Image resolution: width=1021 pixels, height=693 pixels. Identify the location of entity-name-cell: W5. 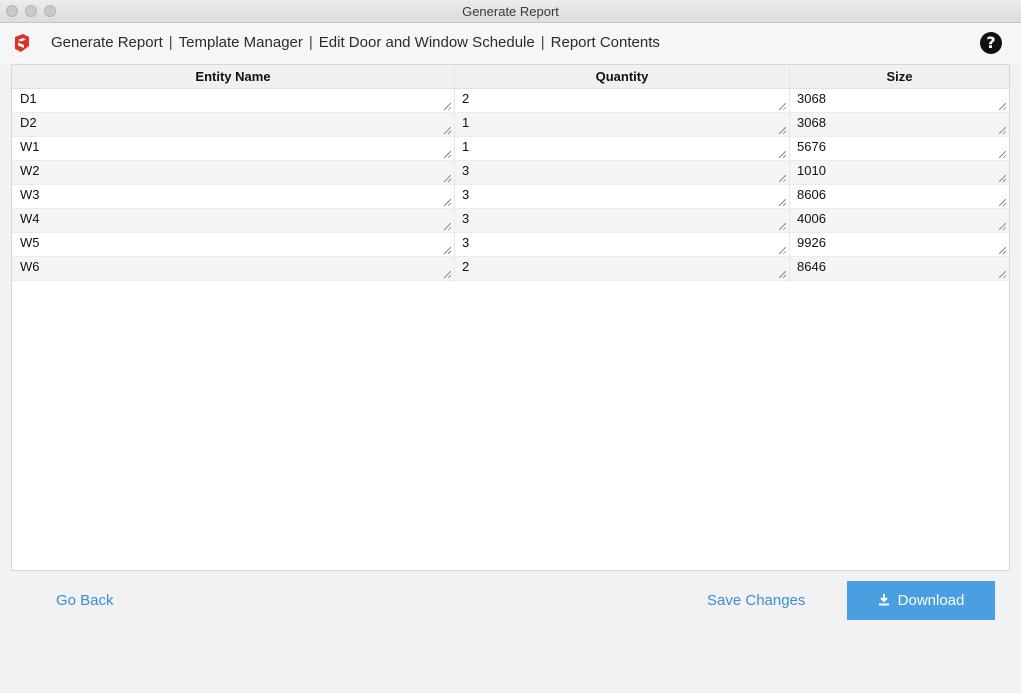
(233, 245).